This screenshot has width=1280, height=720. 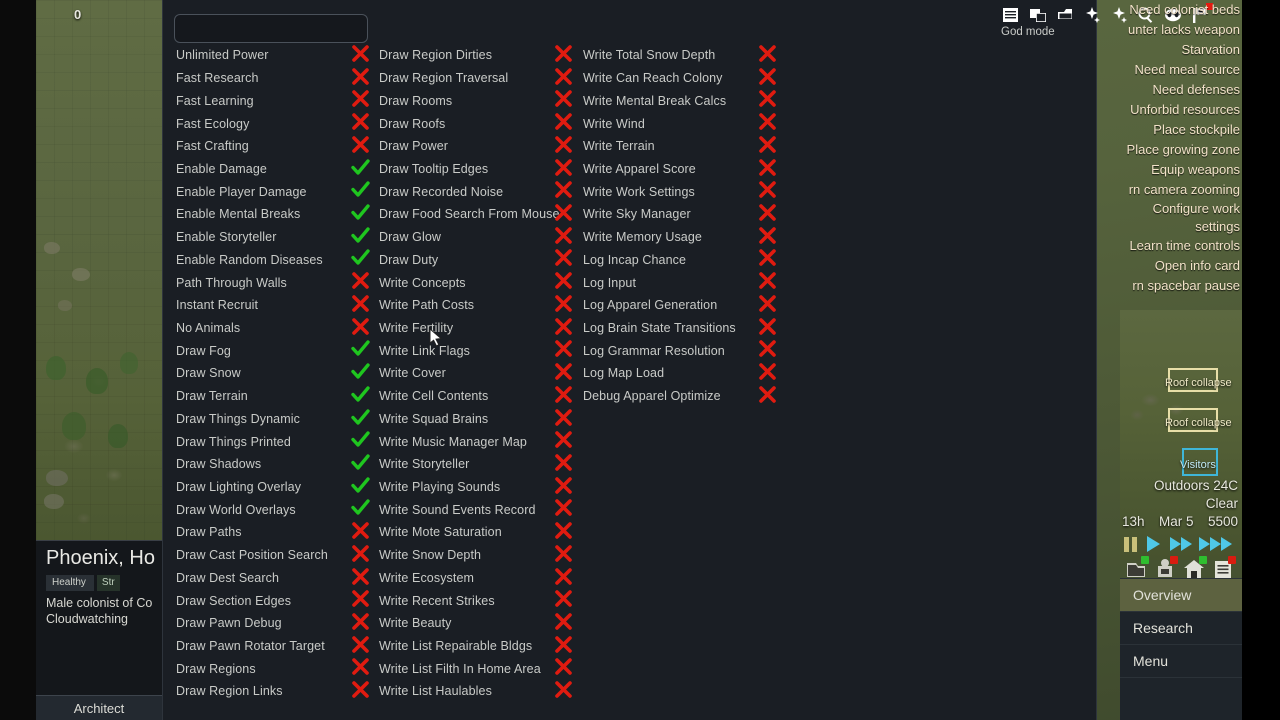 What do you see at coordinates (276, 100) in the screenshot?
I see `debug-option-row: Fast Learning` at bounding box center [276, 100].